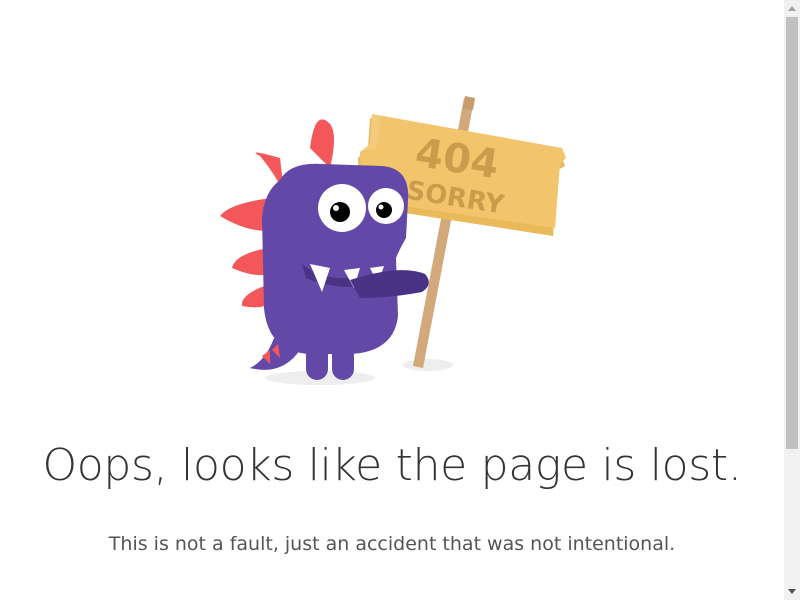  I want to click on scroll-down-arrow-icon, so click(792, 591).